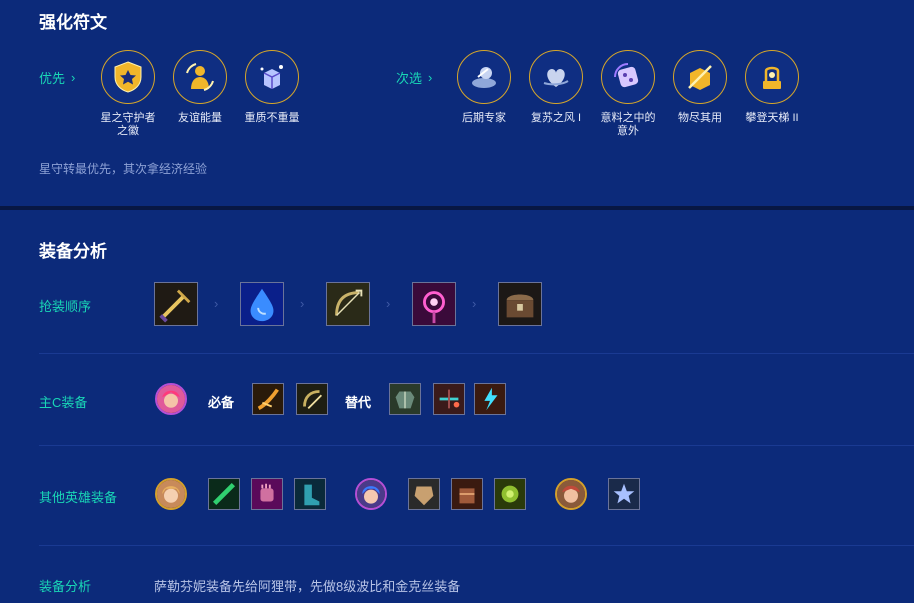 This screenshot has width=914, height=603. Describe the element at coordinates (52, 78) in the screenshot. I see `primary-label-text: 优先` at that location.